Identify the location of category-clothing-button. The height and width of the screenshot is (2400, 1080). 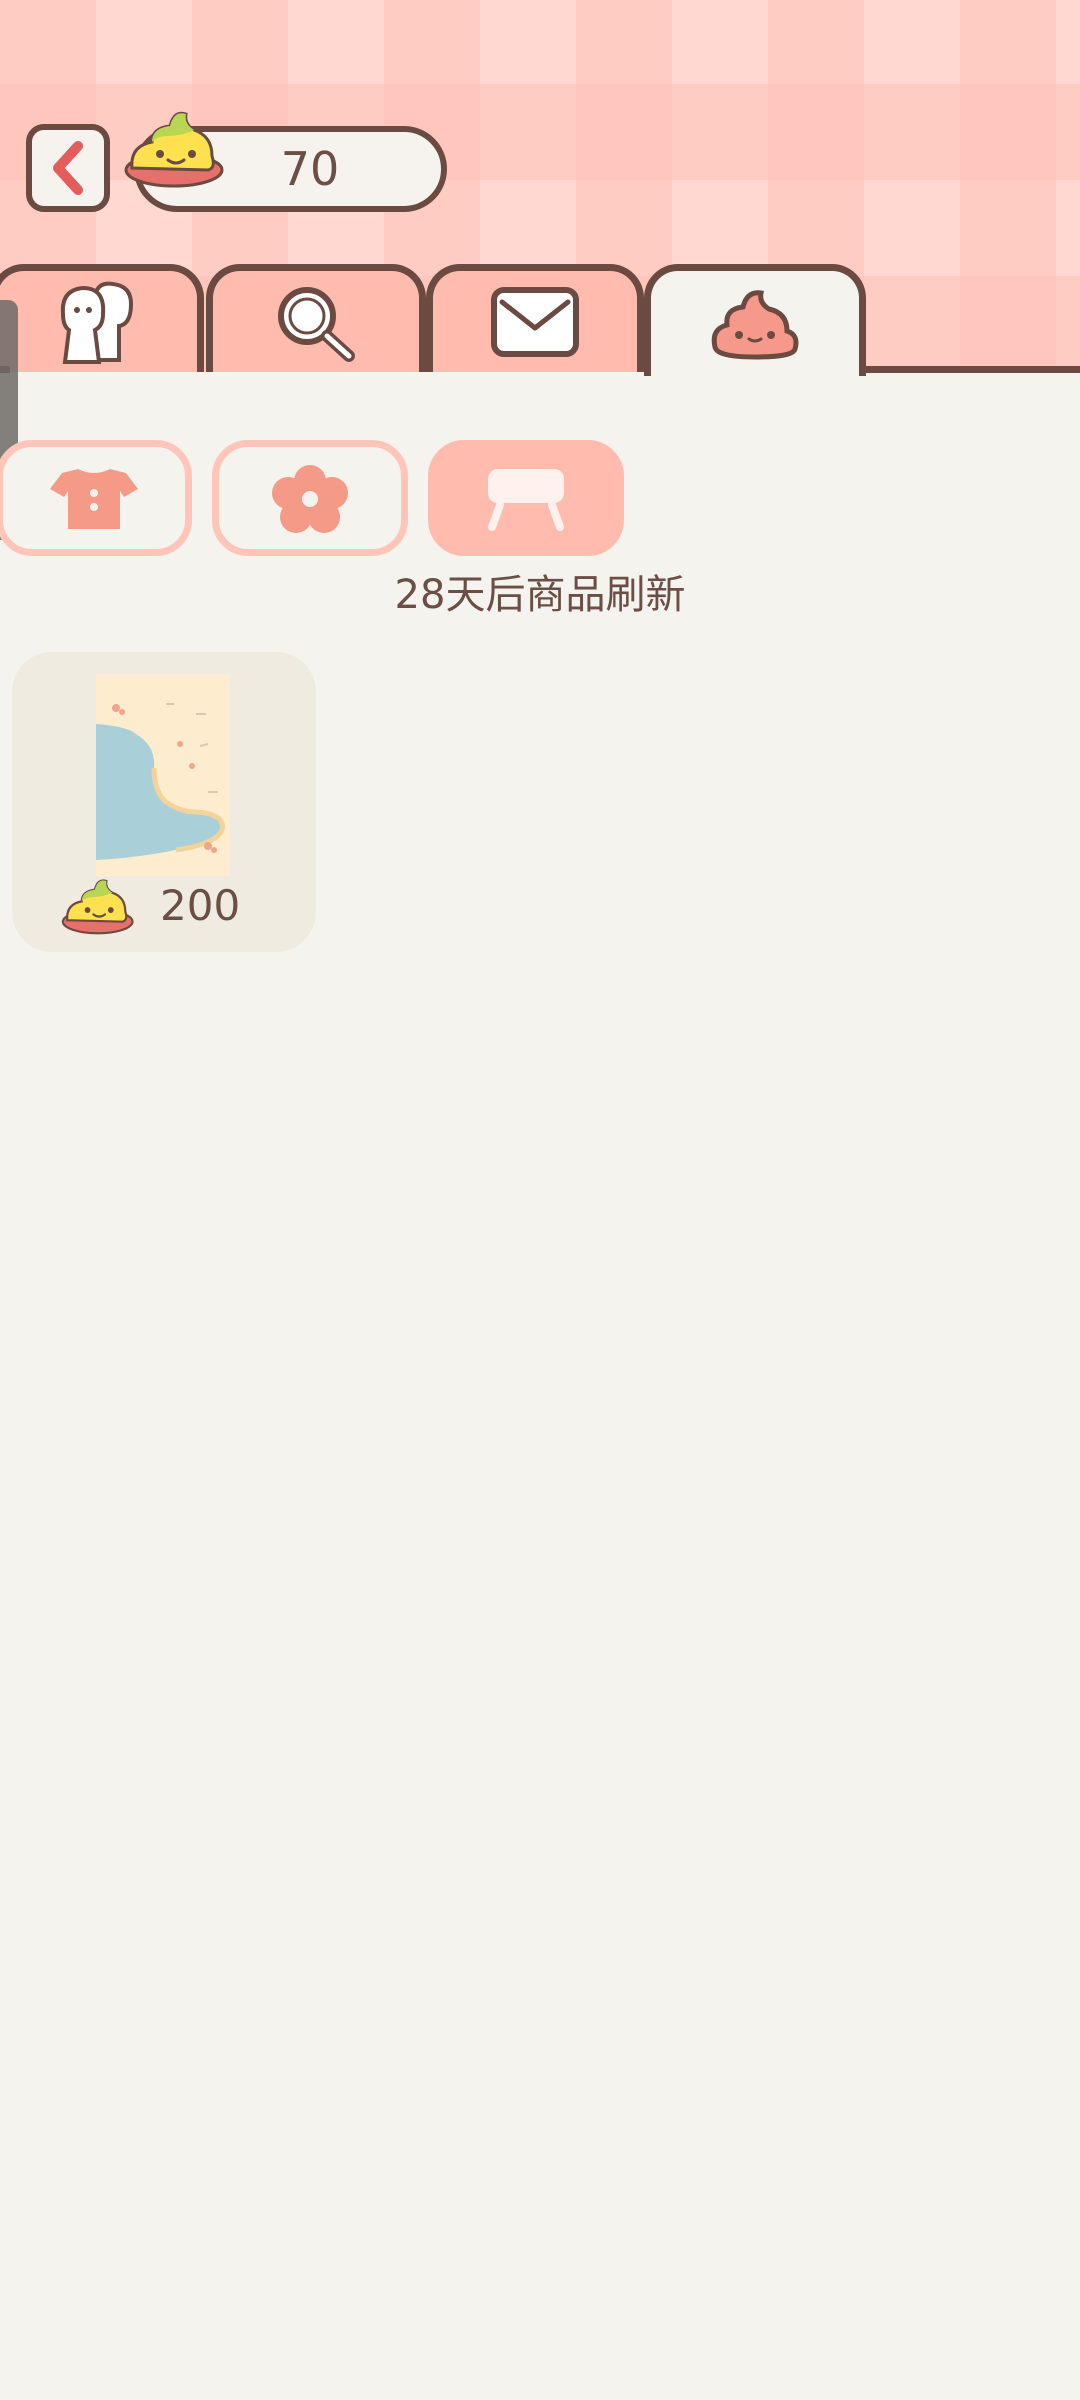
(96, 498).